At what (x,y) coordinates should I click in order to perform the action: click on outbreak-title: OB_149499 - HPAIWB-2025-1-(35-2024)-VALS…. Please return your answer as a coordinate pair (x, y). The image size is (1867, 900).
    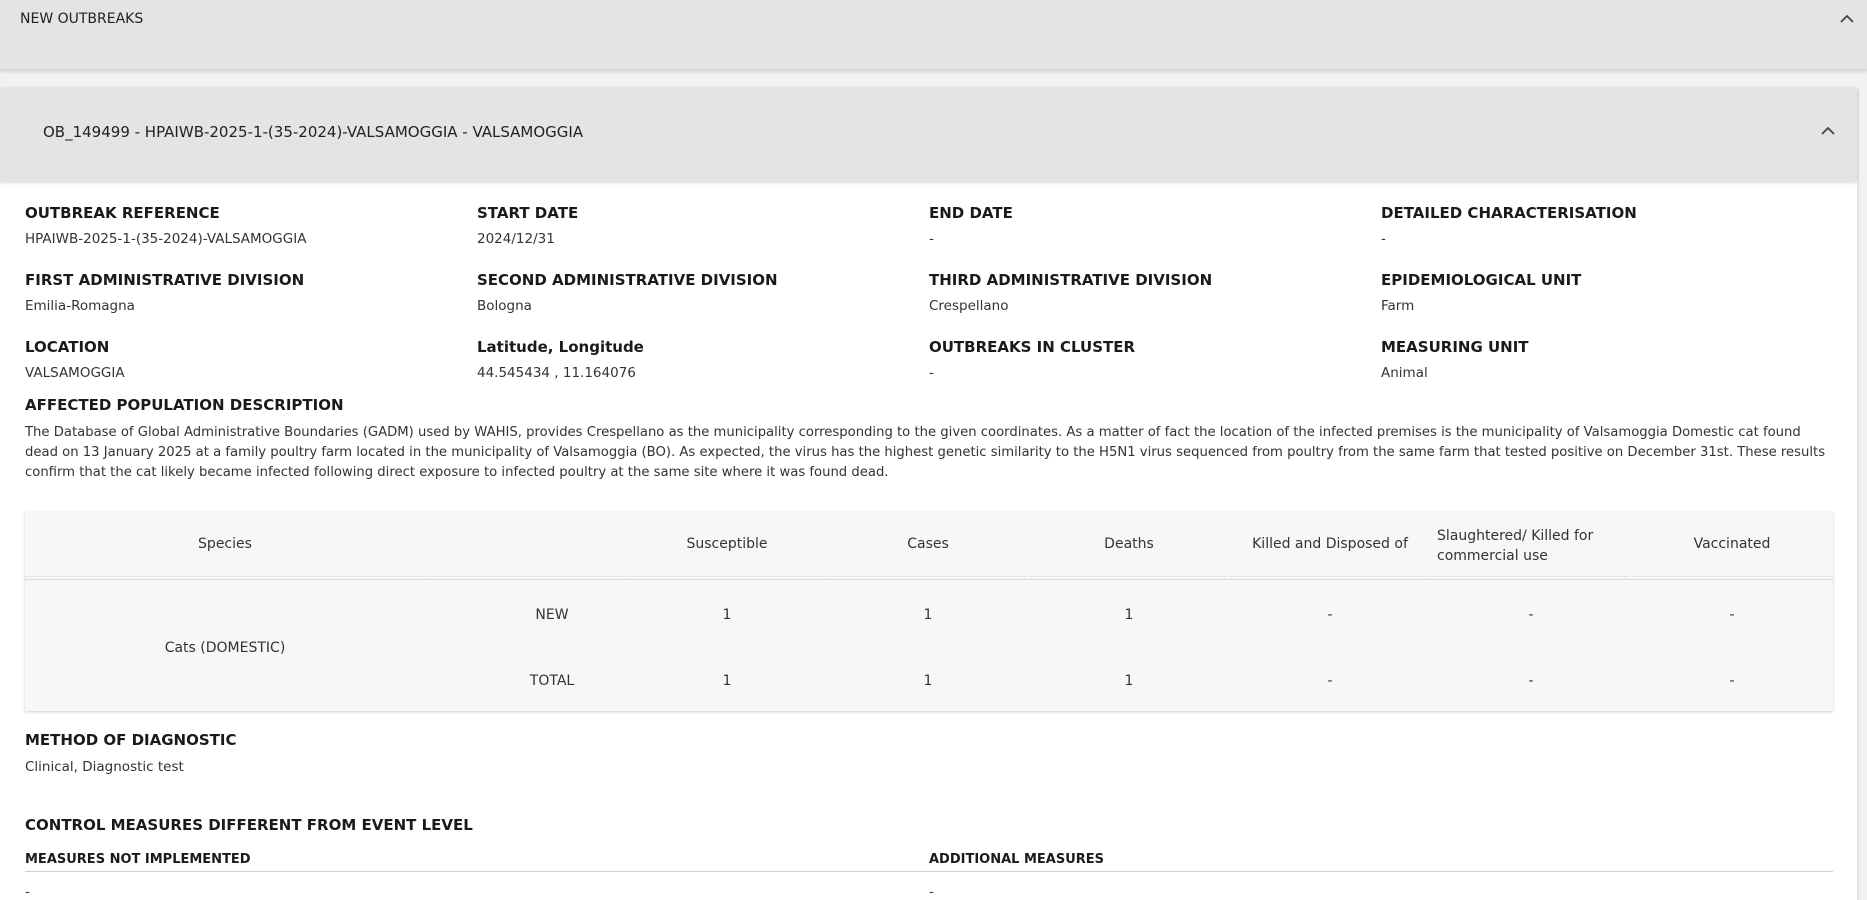
    Looking at the image, I should click on (313, 132).